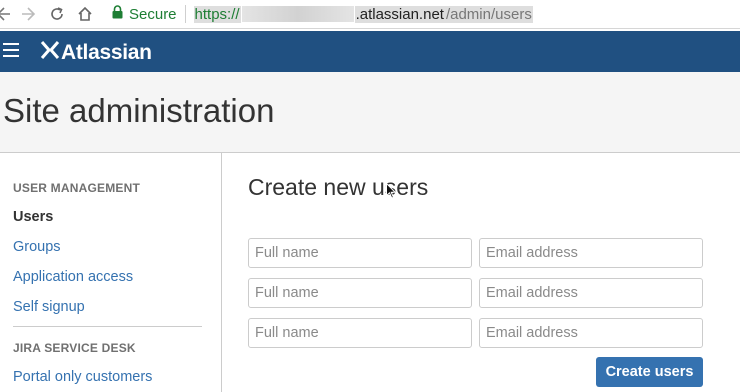 The width and height of the screenshot is (740, 392). What do you see at coordinates (6, 14) in the screenshot?
I see `back-icon` at bounding box center [6, 14].